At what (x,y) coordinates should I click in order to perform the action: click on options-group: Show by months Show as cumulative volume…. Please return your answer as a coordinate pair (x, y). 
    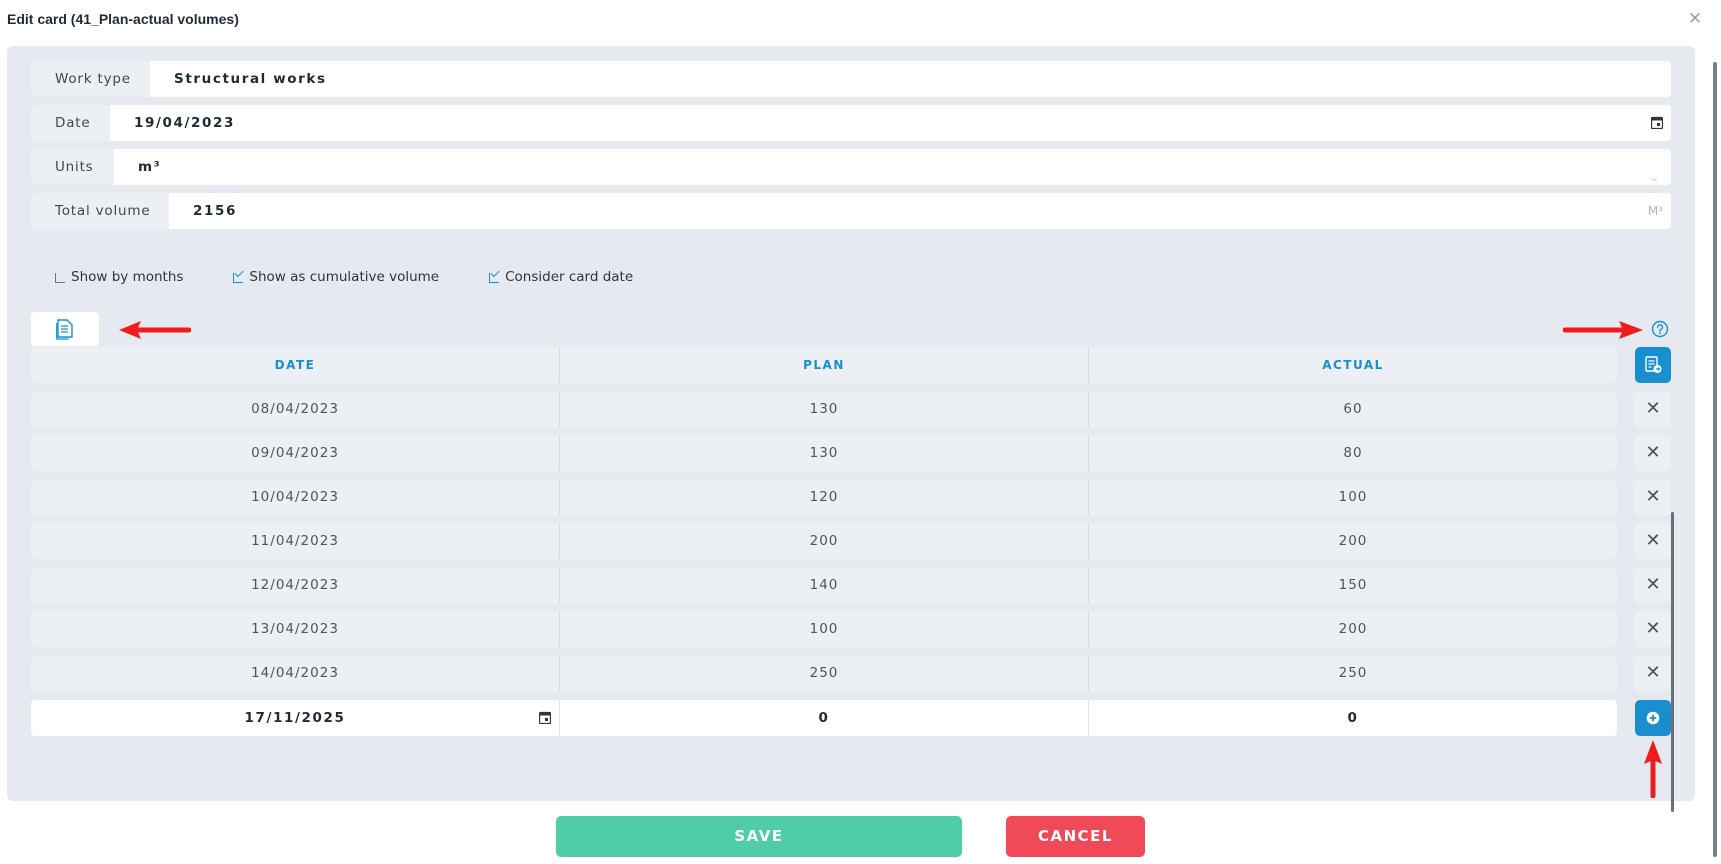
    Looking at the image, I should click on (369, 277).